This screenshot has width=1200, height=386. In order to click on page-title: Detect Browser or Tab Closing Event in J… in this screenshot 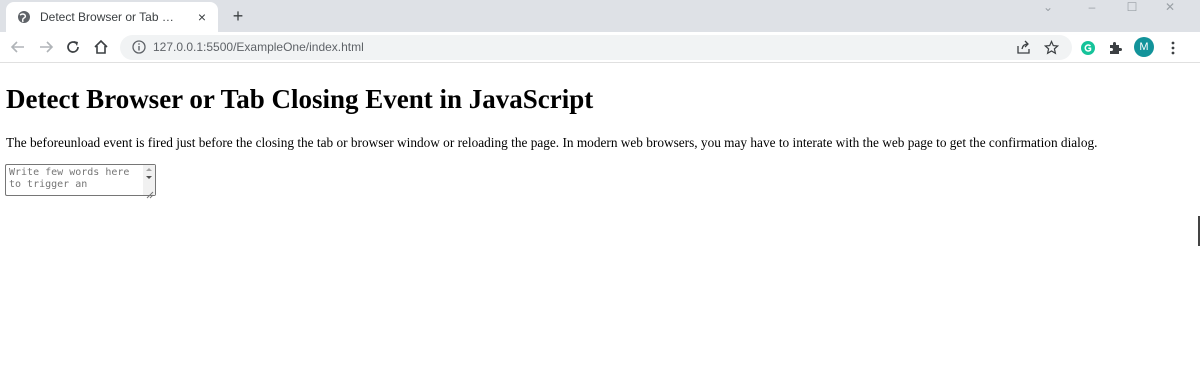, I will do `click(300, 99)`.